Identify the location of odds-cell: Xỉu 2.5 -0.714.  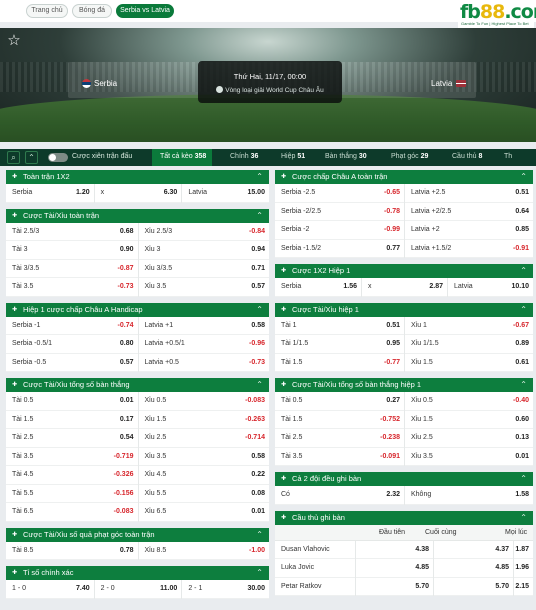
(203, 438).